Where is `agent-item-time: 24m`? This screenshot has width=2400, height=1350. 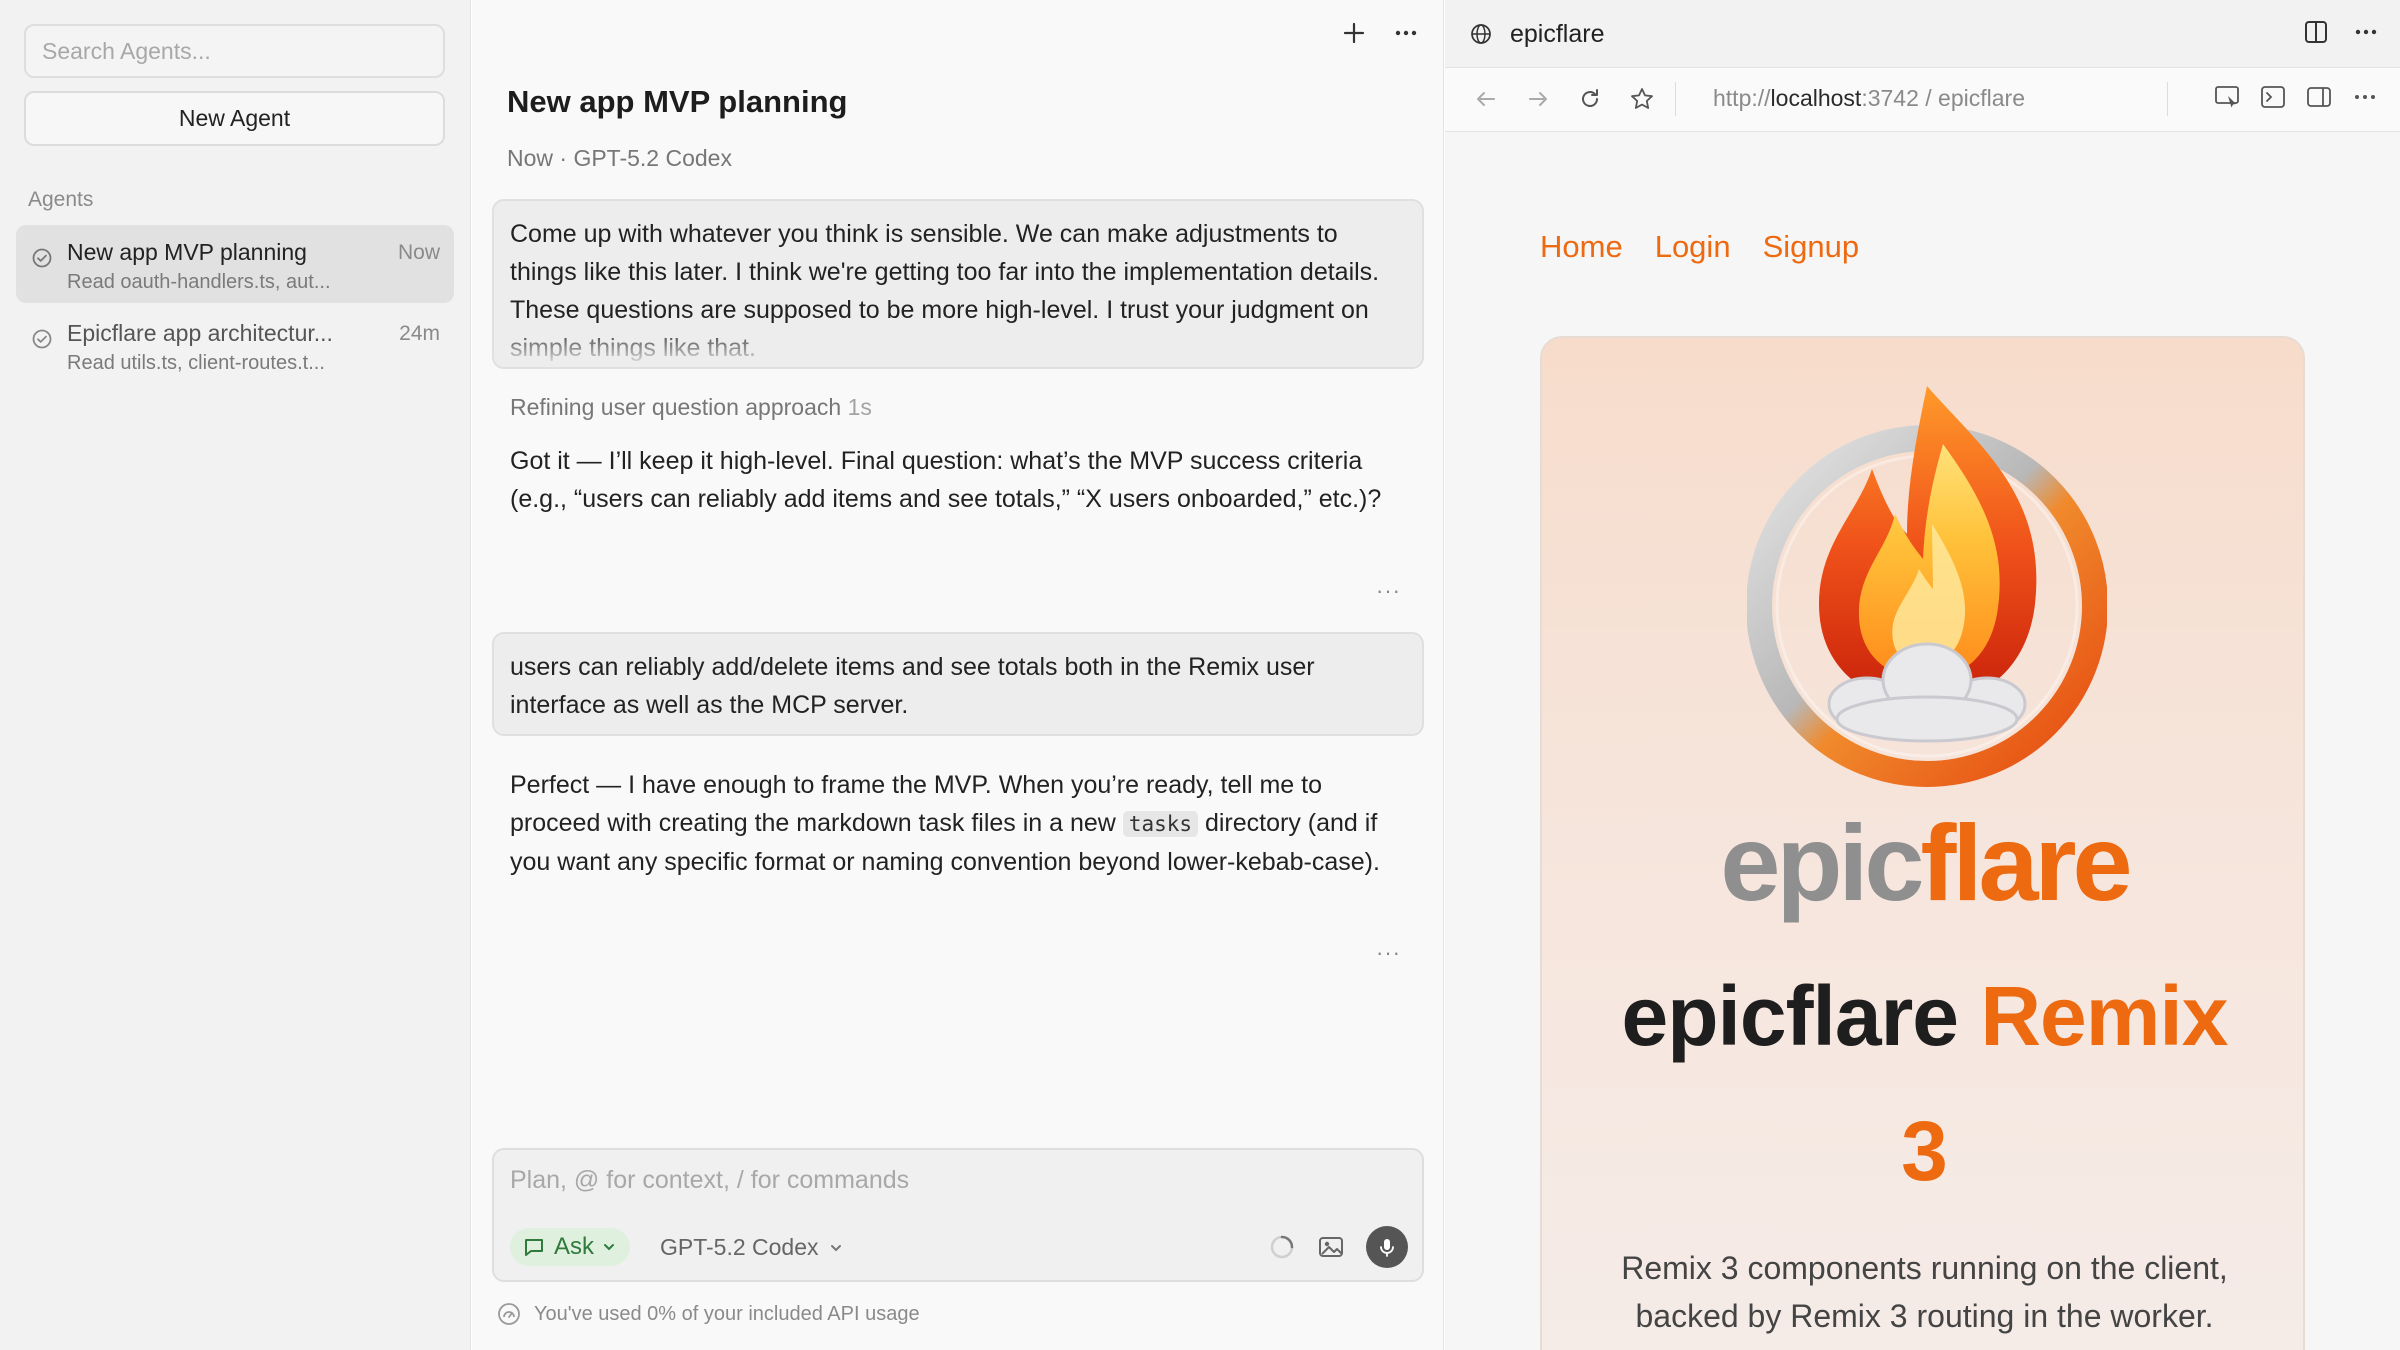 agent-item-time: 24m is located at coordinates (419, 333).